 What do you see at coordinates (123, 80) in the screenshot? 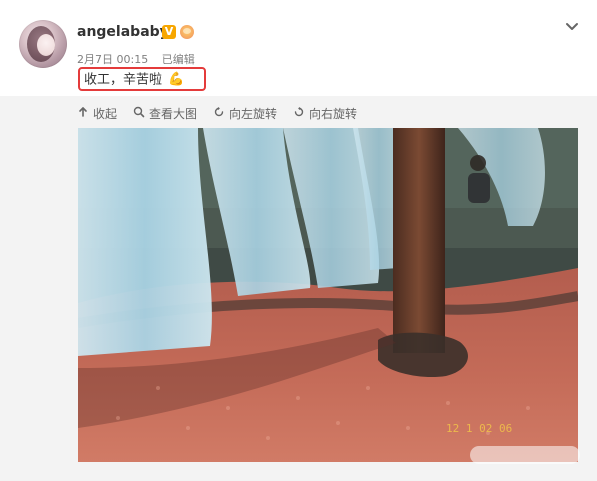
I see `post-content-text: 收工，辛苦啦` at bounding box center [123, 80].